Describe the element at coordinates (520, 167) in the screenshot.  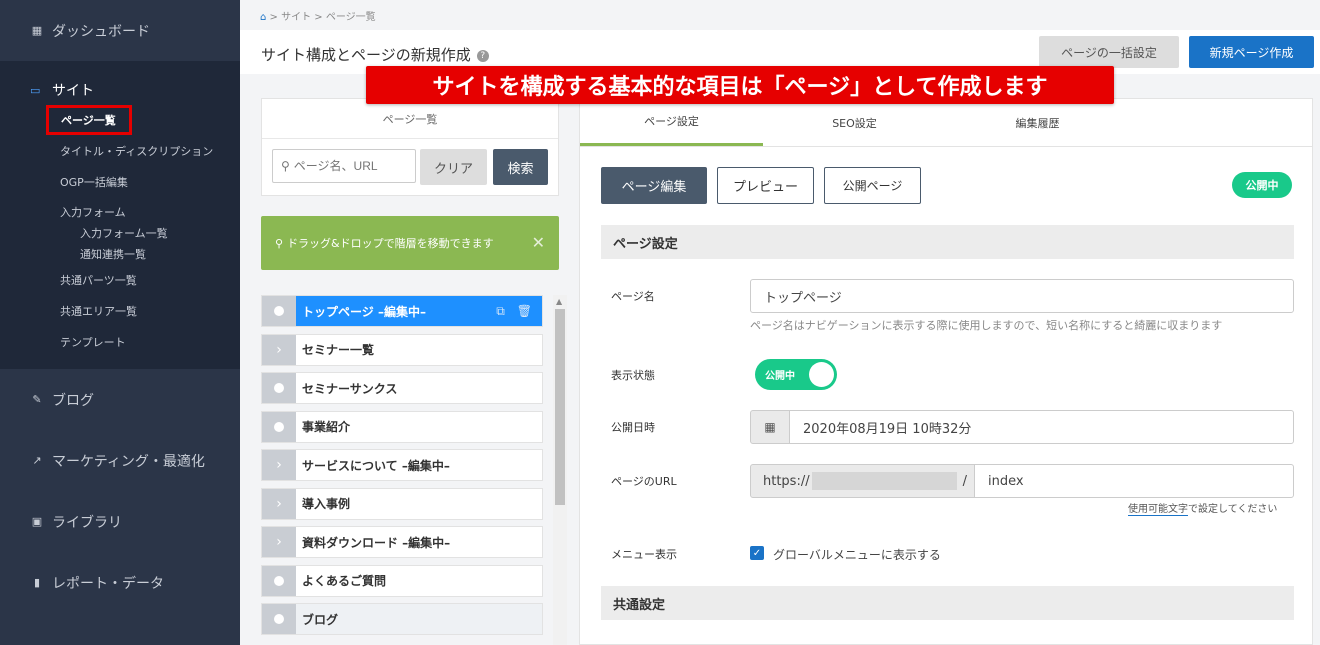
I see `search-button: 検索` at that location.